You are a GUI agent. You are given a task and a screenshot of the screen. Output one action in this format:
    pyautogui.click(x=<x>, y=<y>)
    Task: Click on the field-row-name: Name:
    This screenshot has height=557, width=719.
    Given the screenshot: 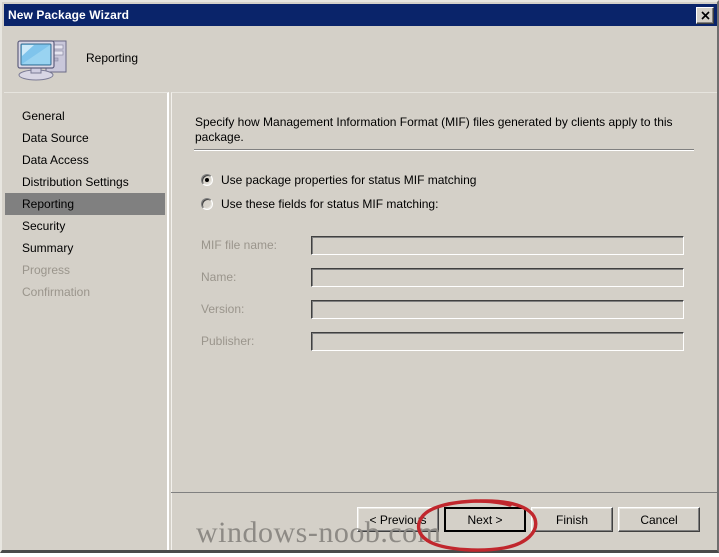 What is the action you would take?
    pyautogui.click(x=442, y=277)
    